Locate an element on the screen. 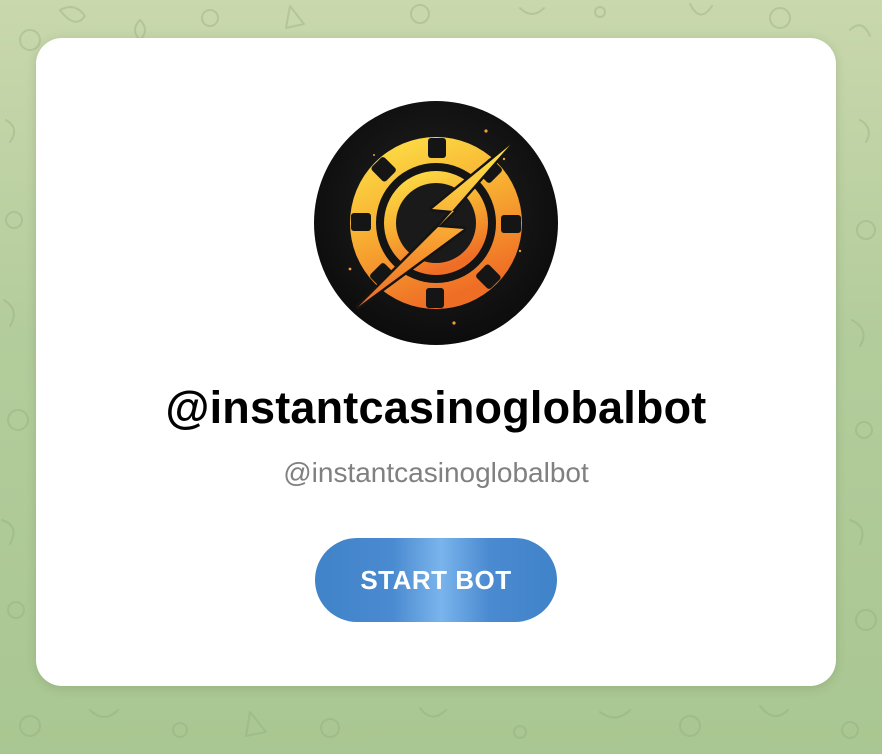 Image resolution: width=882 pixels, height=754 pixels. lightning-casino-chip-icon is located at coordinates (436, 223).